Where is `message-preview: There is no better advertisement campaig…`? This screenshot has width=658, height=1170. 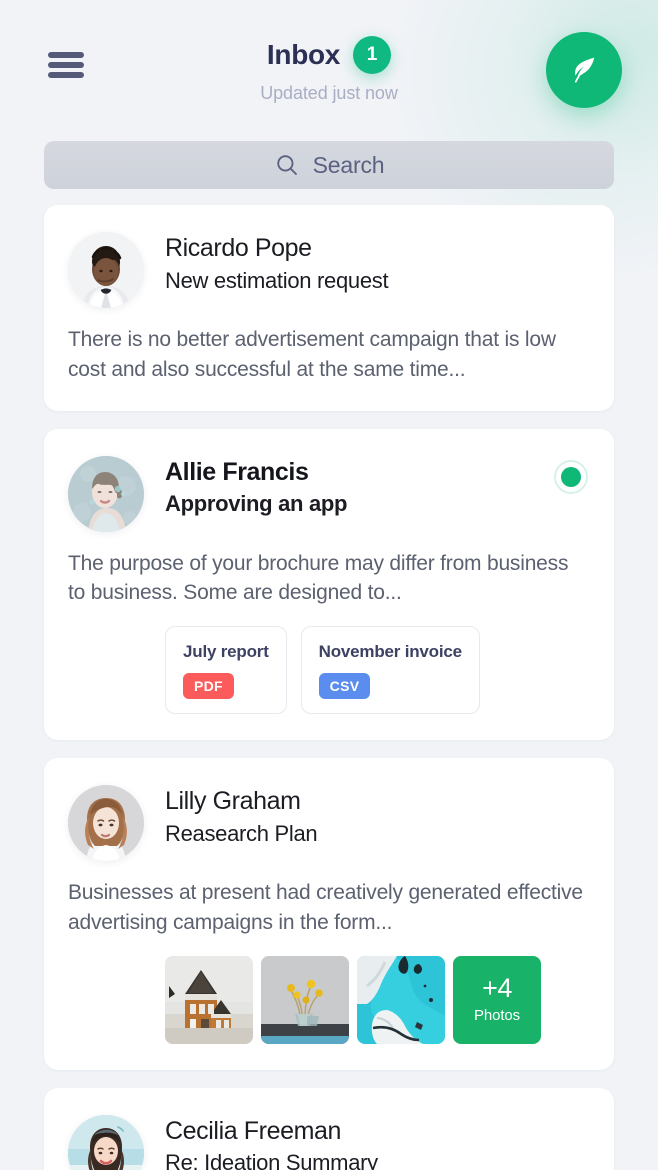 message-preview: There is no better advertisement campaig… is located at coordinates (312, 354).